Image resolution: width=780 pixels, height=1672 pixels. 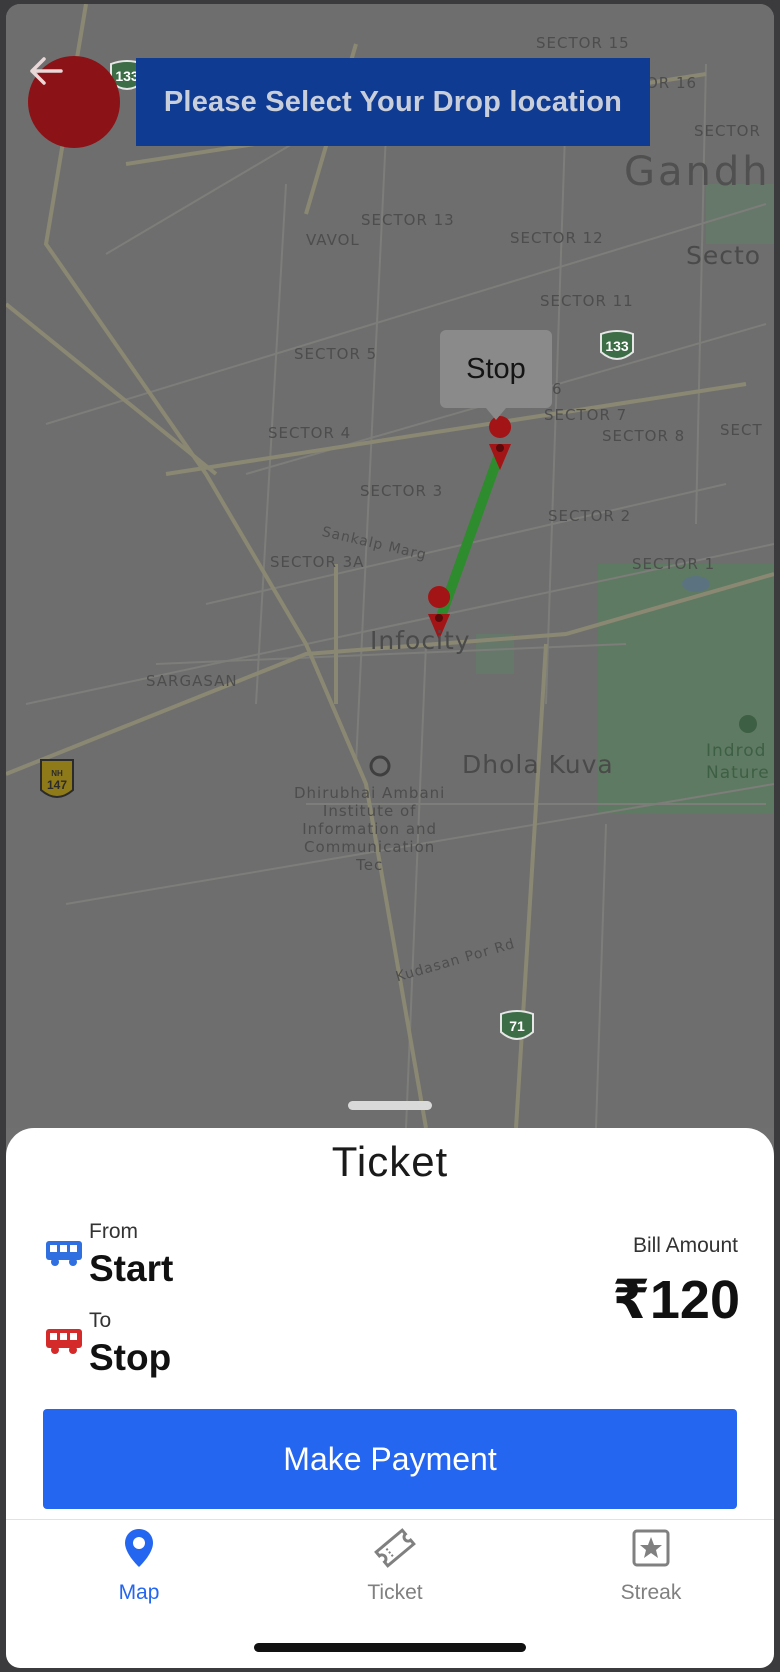 What do you see at coordinates (336, 354) in the screenshot?
I see `map-label: SECTOR 5` at bounding box center [336, 354].